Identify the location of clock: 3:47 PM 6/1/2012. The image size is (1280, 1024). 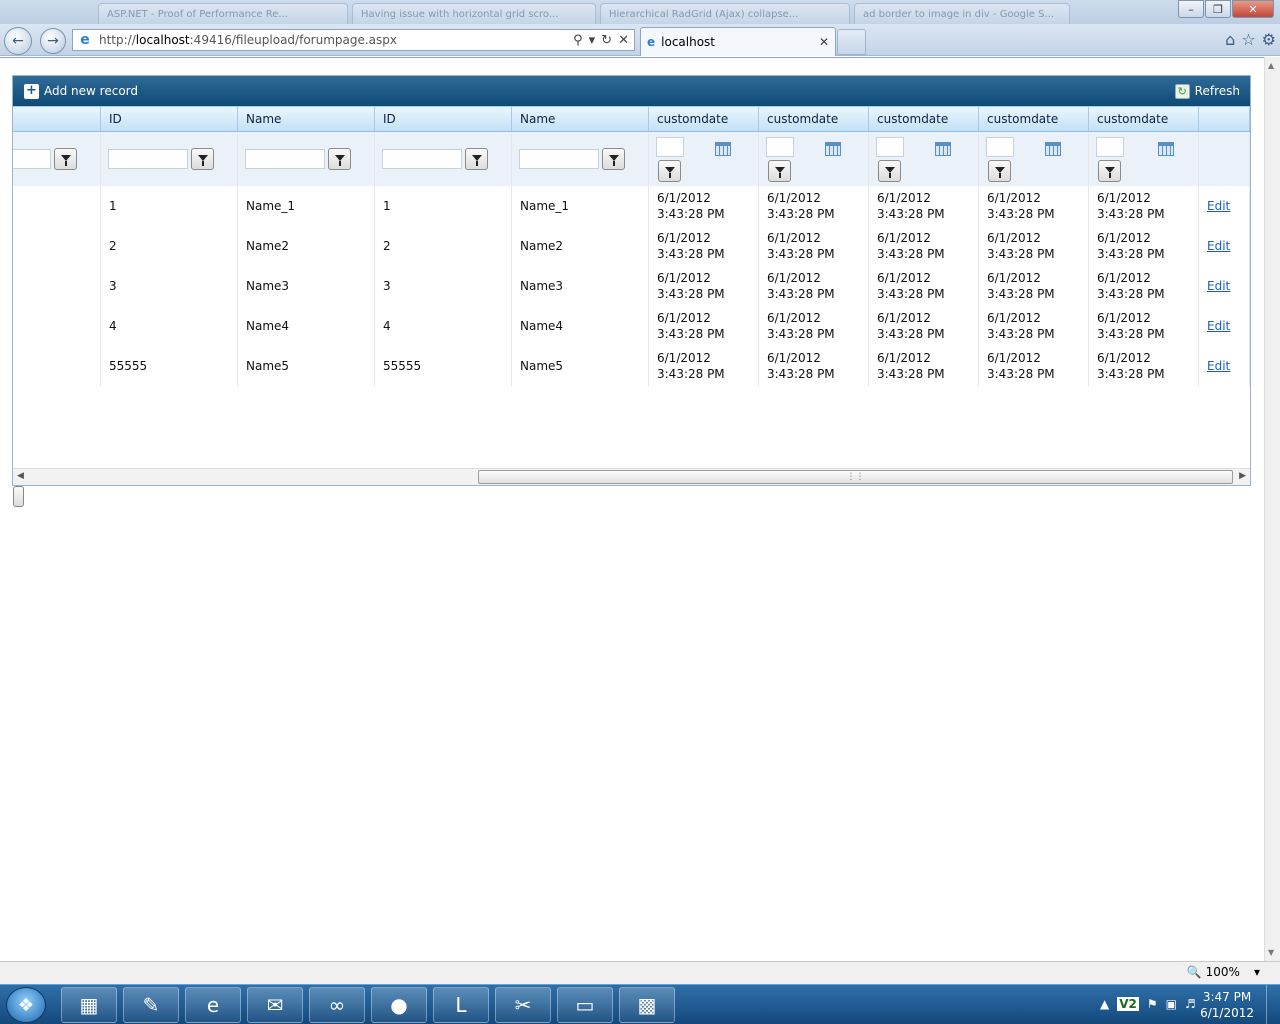
(1227, 1005).